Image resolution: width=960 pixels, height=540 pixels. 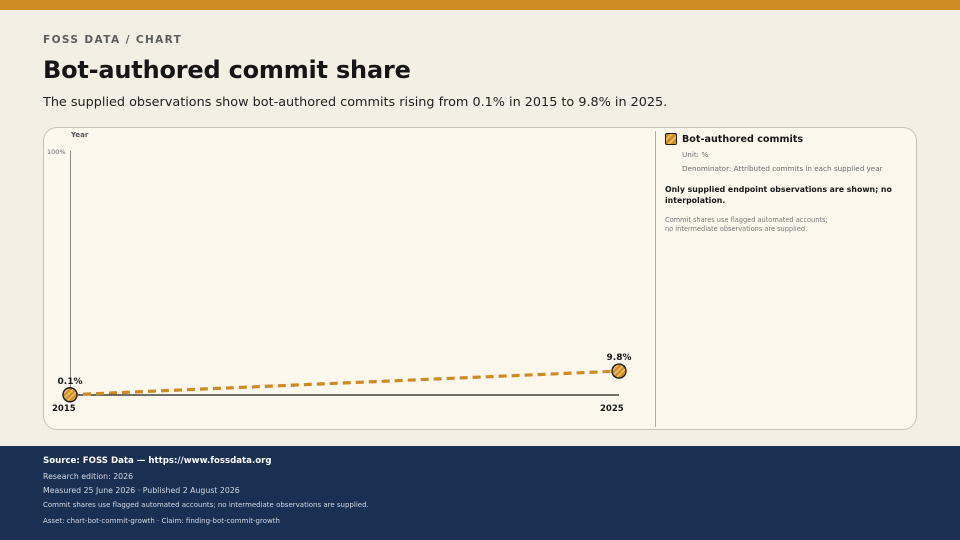 I want to click on series-line, so click(x=344, y=383).